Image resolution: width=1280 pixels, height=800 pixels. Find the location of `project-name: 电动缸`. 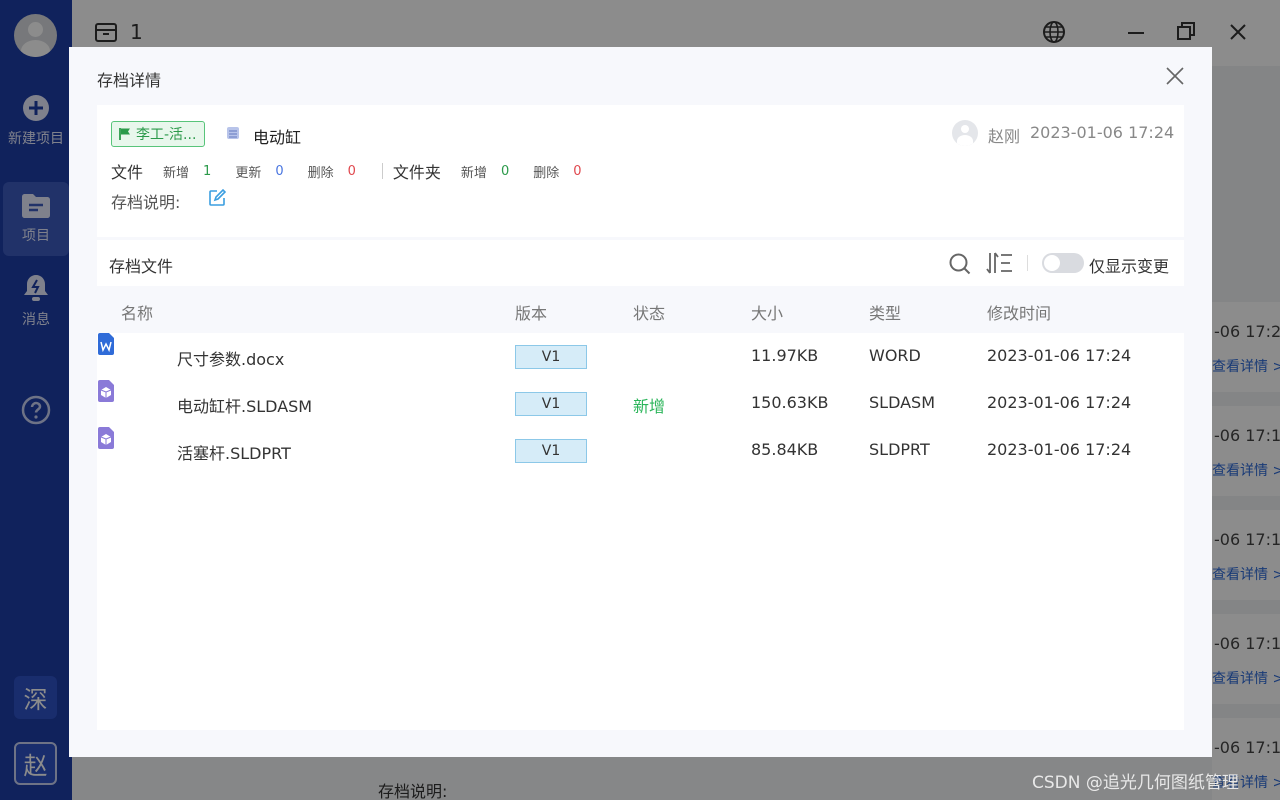

project-name: 电动缸 is located at coordinates (277, 137).